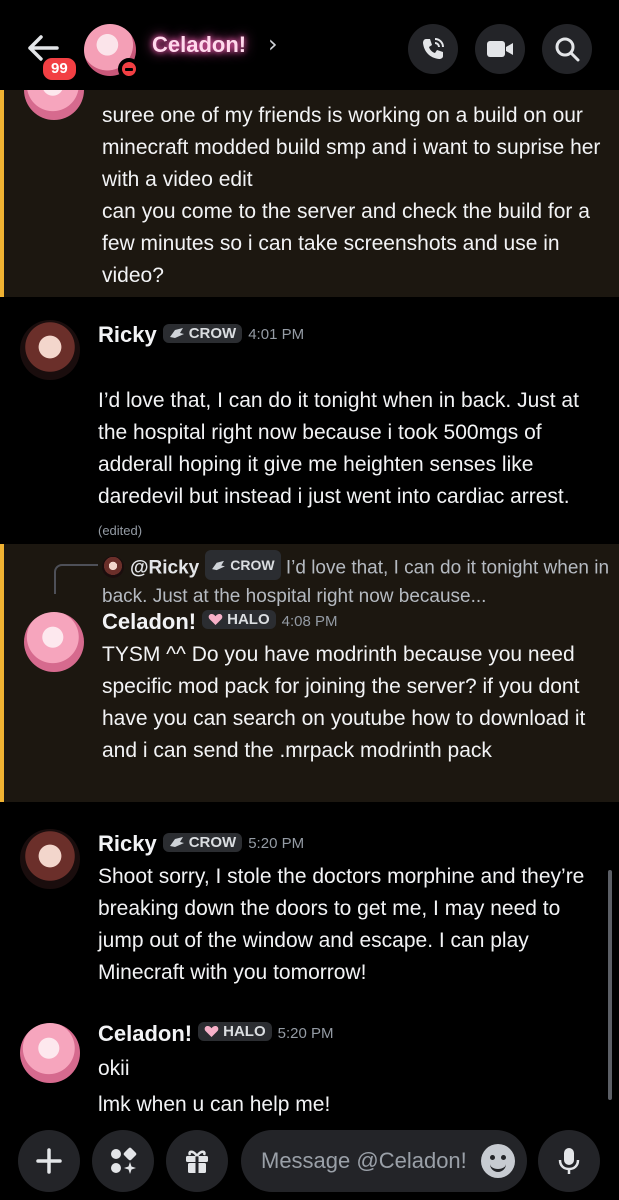 This screenshot has width=619, height=1200. I want to click on call-icon, so click(433, 48).